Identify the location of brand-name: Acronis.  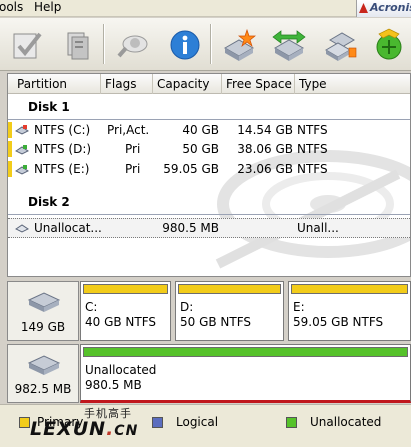
(390, 7).